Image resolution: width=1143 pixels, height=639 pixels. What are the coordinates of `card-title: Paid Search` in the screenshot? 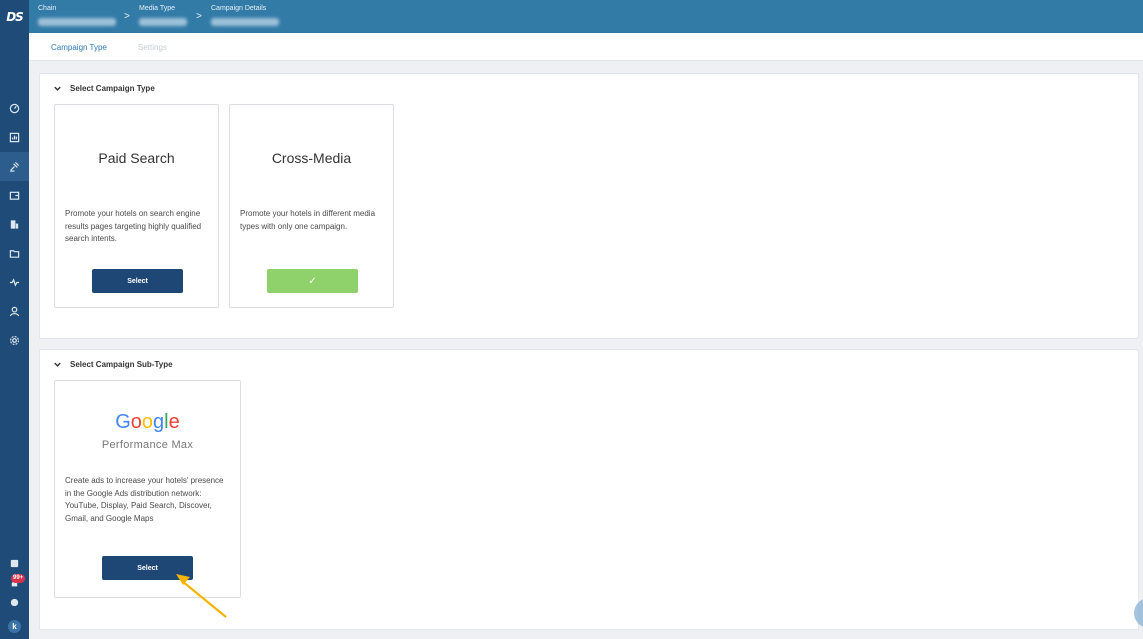 It's located at (136, 158).